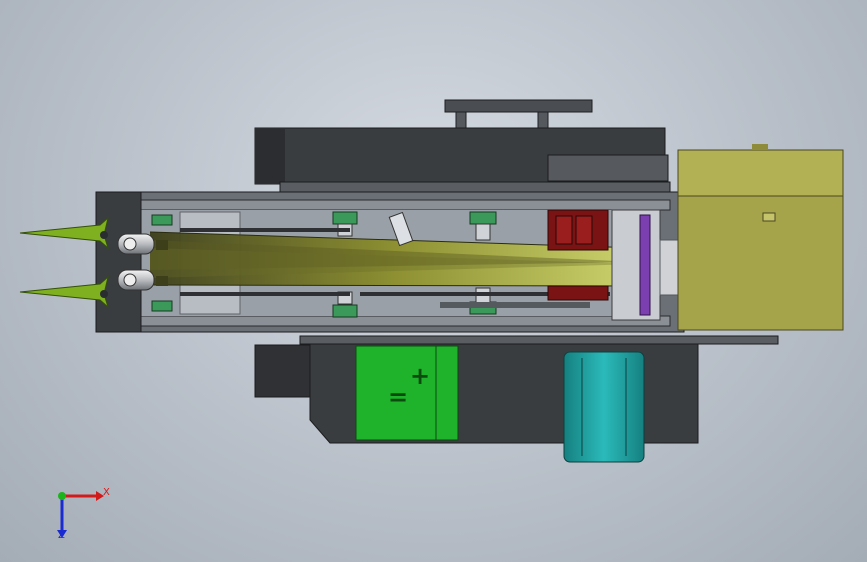 The image size is (867, 562). I want to click on lower-housing, so click(516, 389).